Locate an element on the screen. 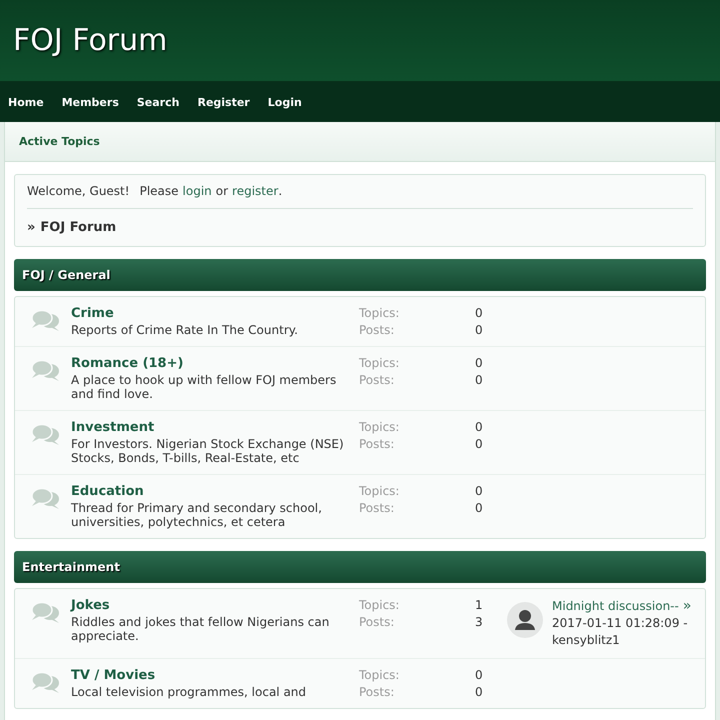 The width and height of the screenshot is (720, 720). nav-link: Members is located at coordinates (90, 102).